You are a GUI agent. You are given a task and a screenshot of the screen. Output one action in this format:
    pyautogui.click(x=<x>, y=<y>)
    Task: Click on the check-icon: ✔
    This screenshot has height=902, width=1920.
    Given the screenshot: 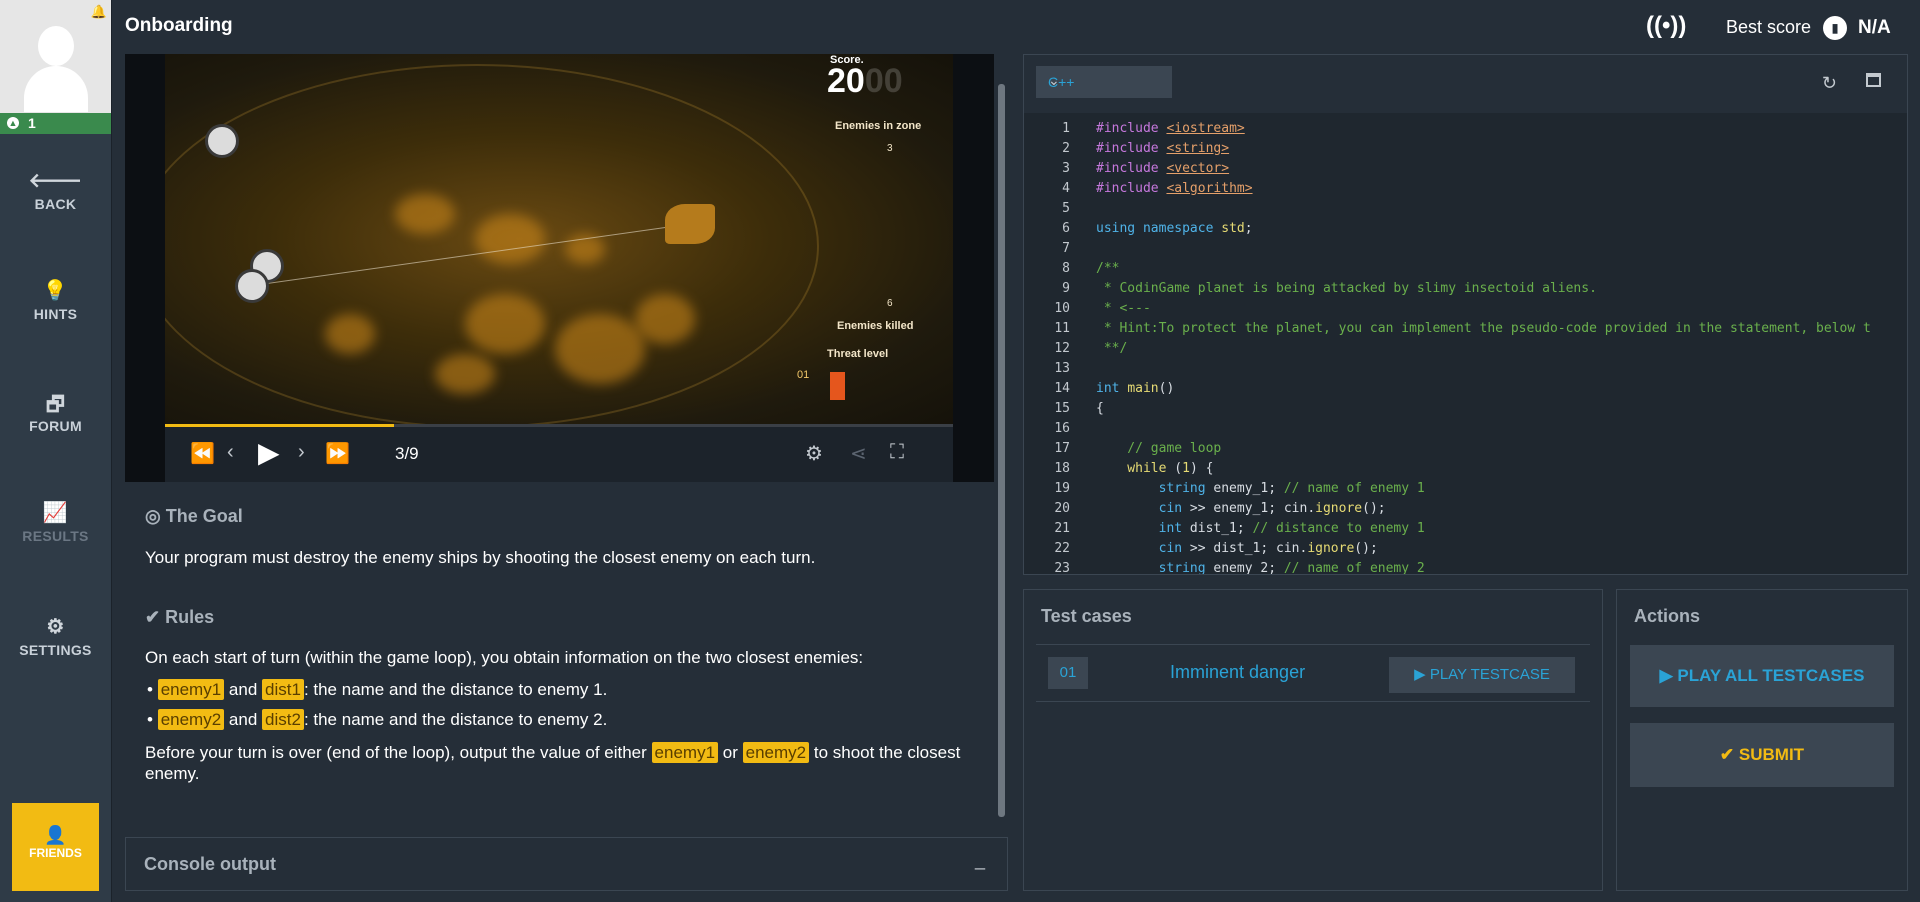 What is the action you would take?
    pyautogui.click(x=1729, y=754)
    